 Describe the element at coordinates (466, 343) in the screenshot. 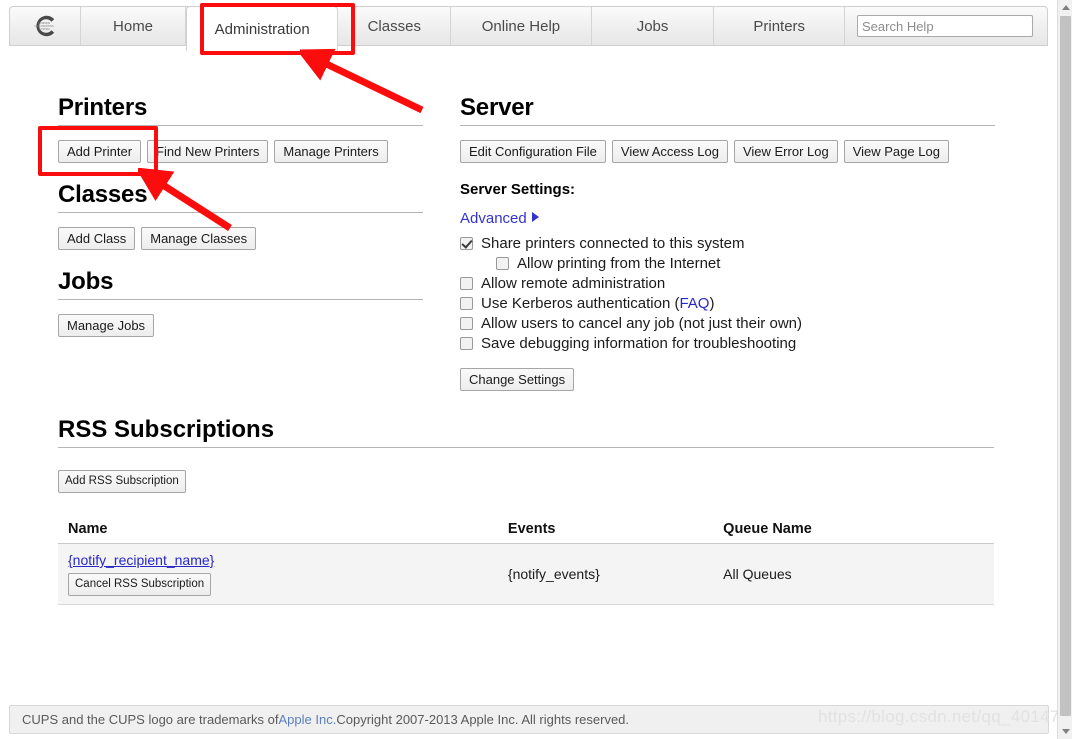

I see `save-debug-info-checkbox` at that location.